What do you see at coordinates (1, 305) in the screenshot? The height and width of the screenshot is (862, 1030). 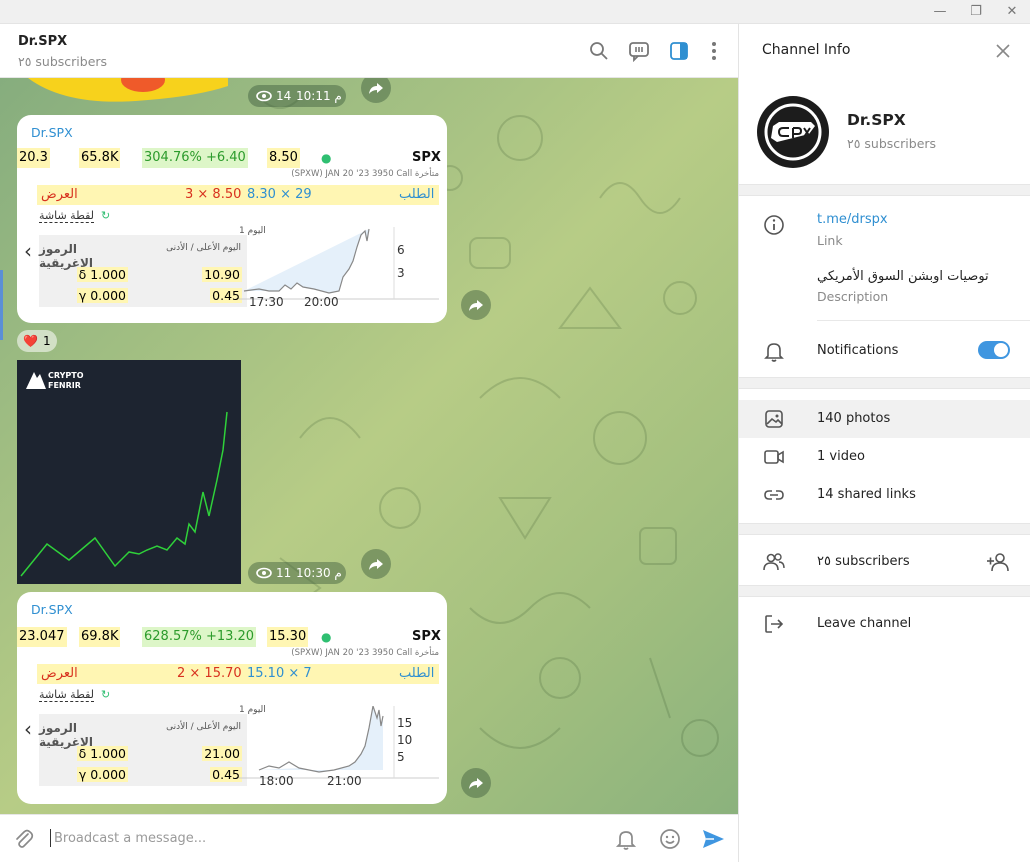 I see `selection-edge` at bounding box center [1, 305].